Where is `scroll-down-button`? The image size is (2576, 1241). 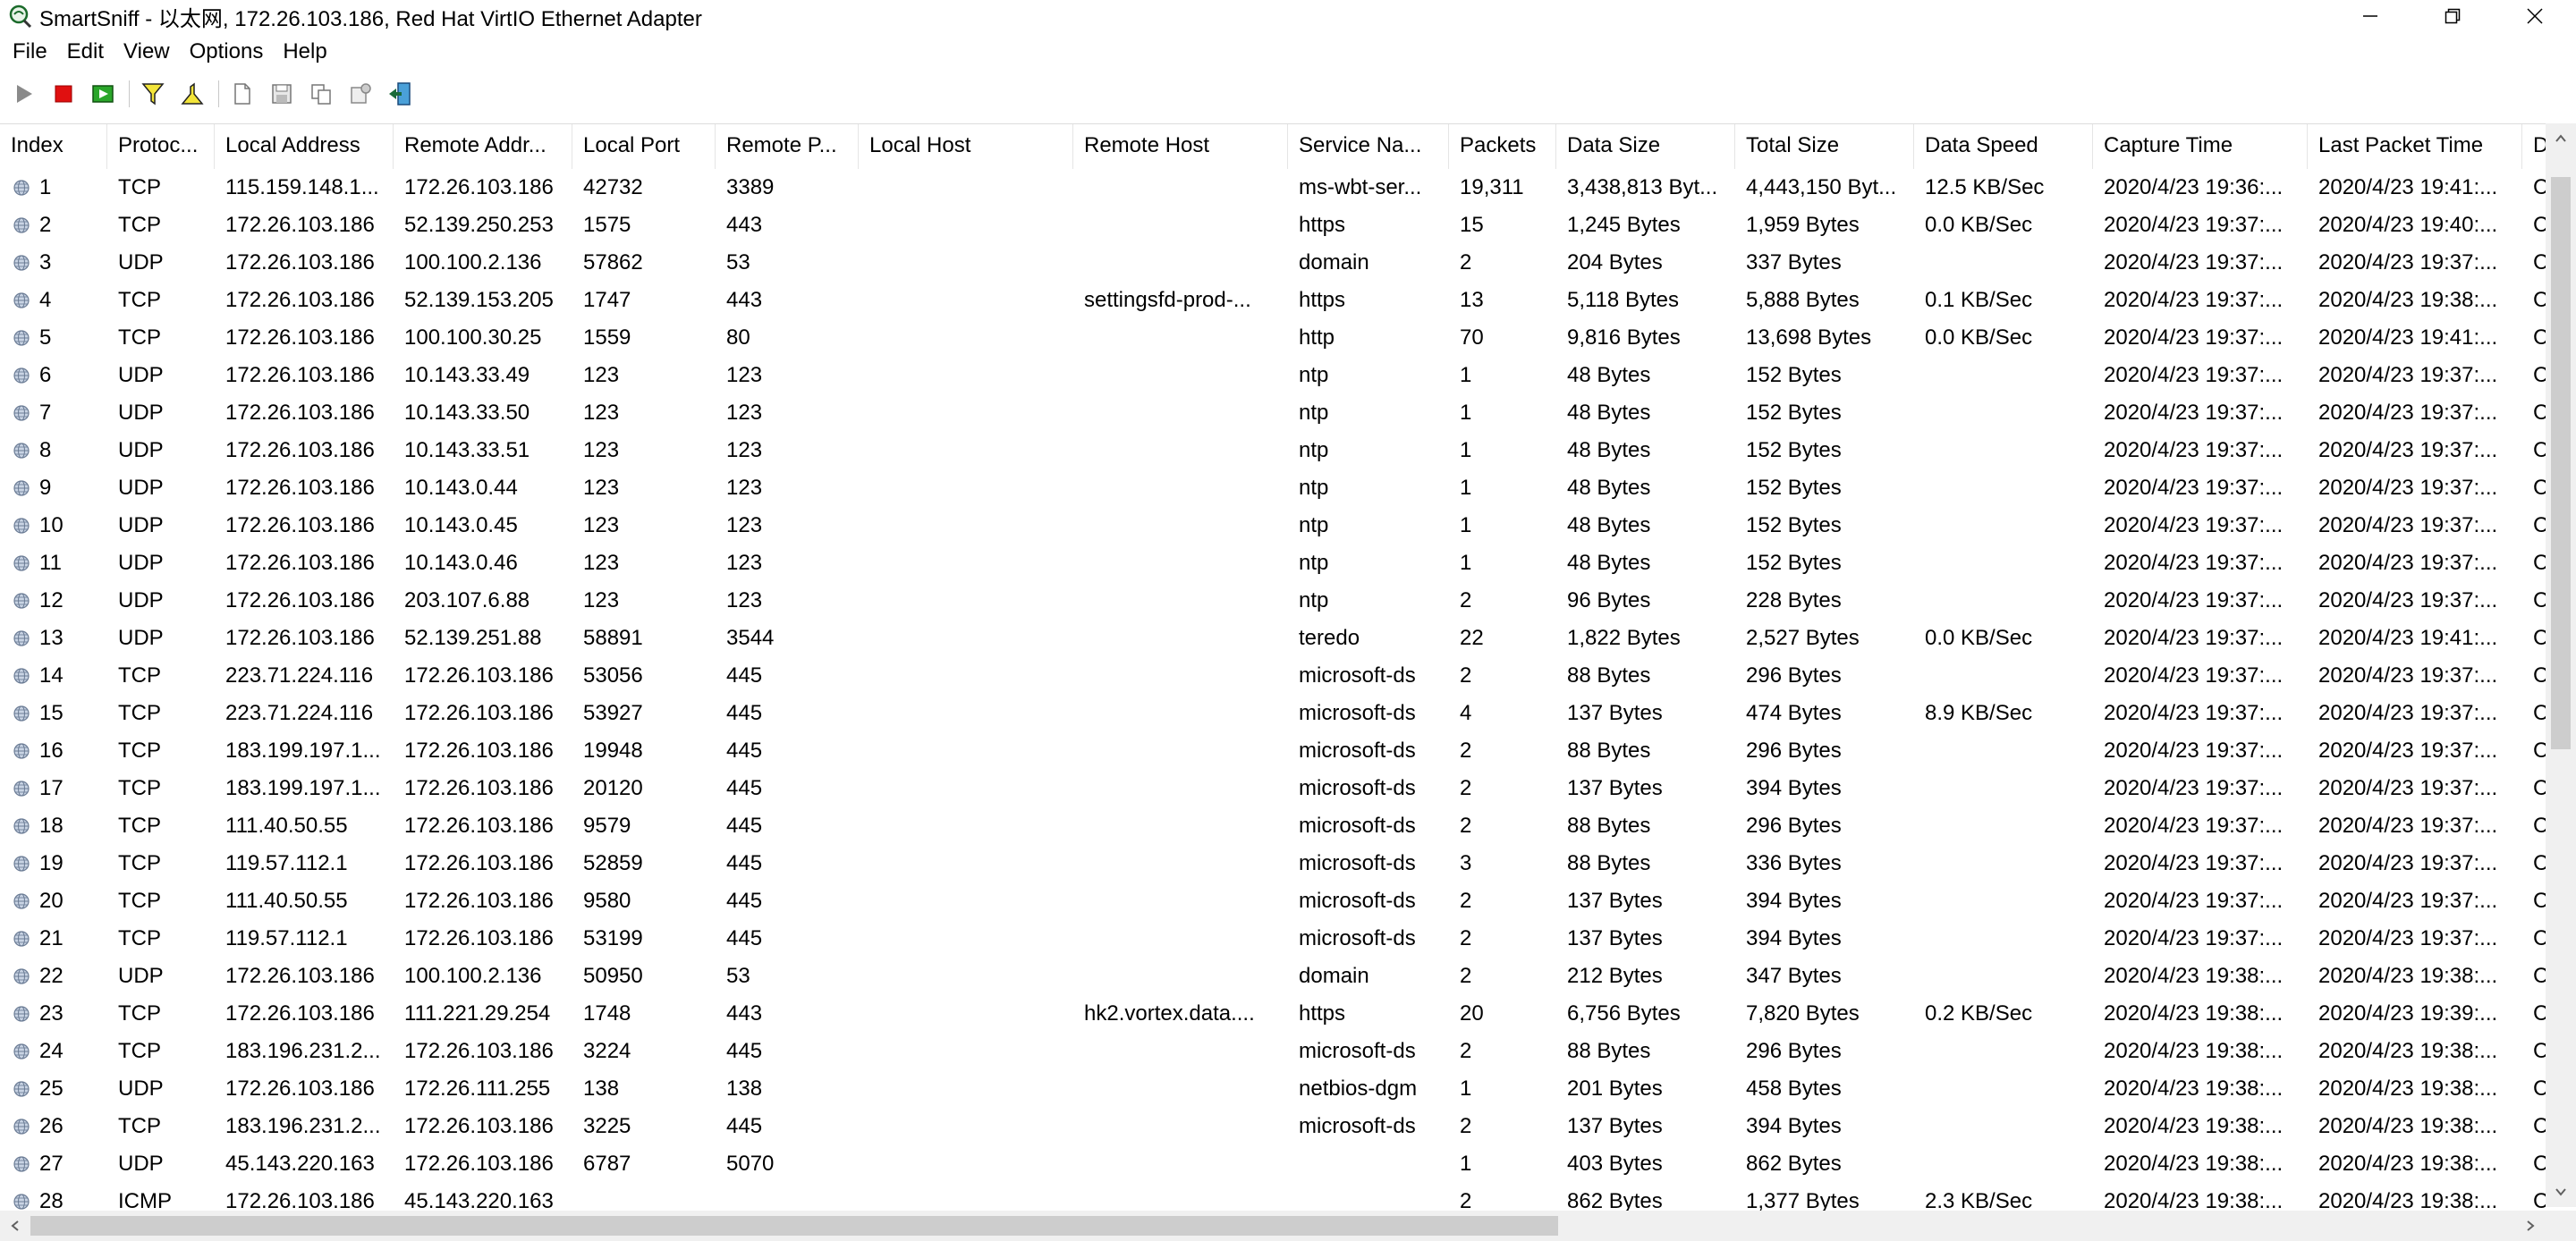 scroll-down-button is located at coordinates (2561, 1192).